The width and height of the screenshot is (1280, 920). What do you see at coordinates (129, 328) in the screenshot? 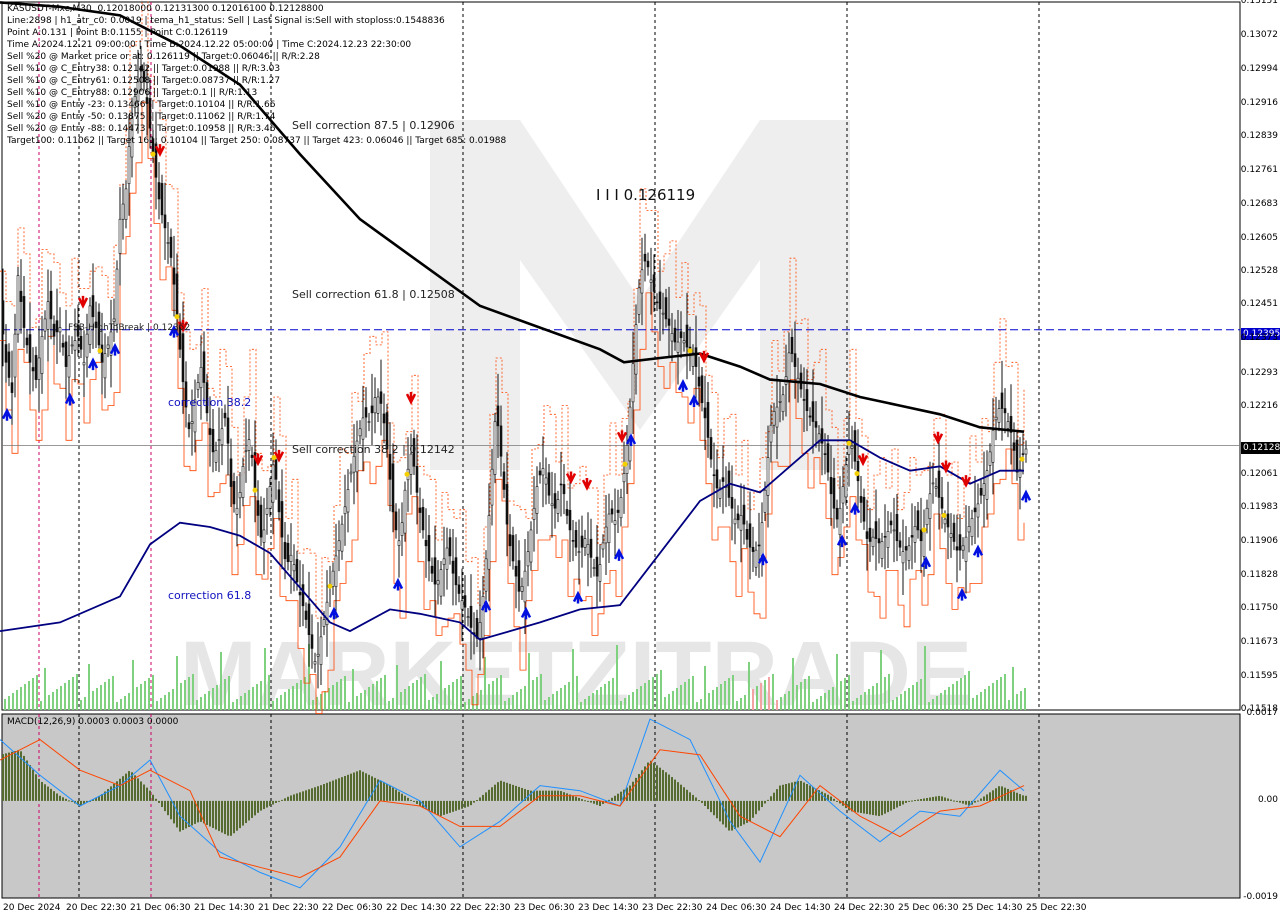
I see `high-to-break-label: FSB-HighToBreak | 0.12352` at bounding box center [129, 328].